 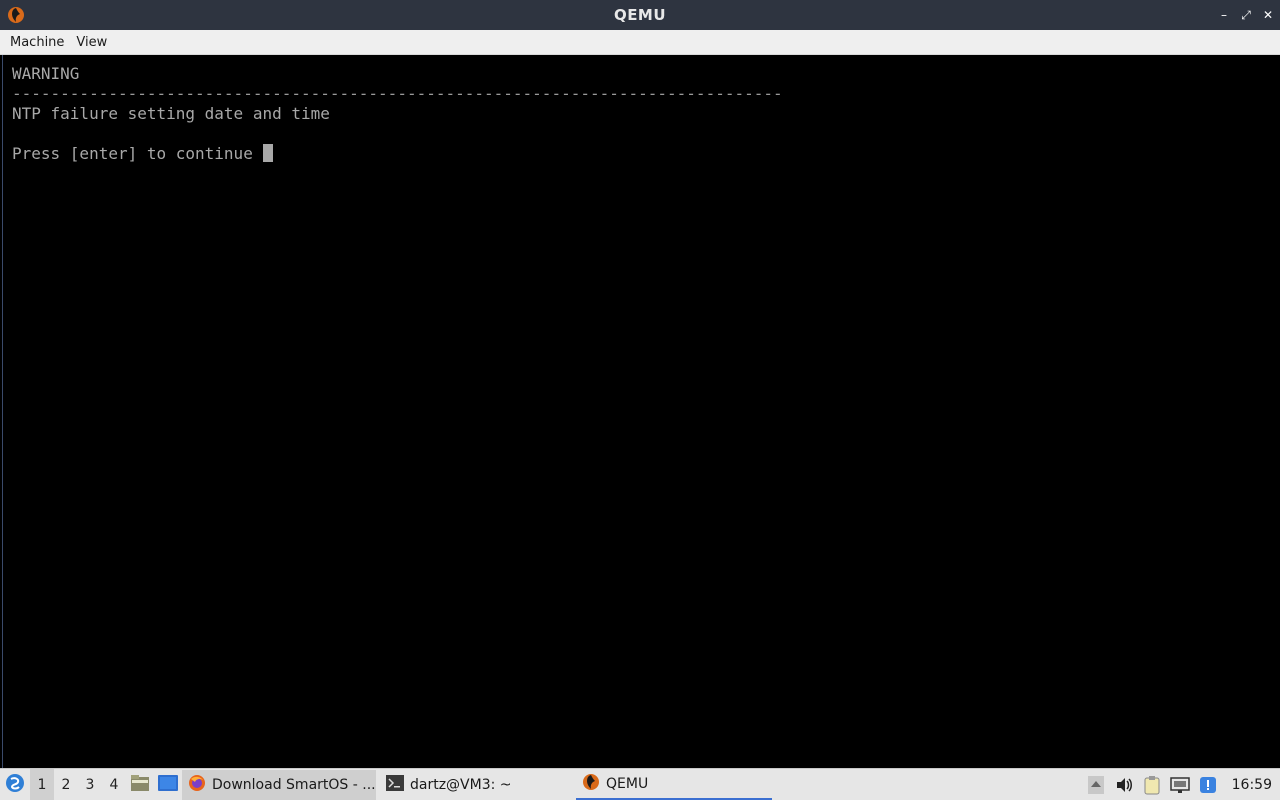 What do you see at coordinates (1224, 15) in the screenshot?
I see `minimize-button: –` at bounding box center [1224, 15].